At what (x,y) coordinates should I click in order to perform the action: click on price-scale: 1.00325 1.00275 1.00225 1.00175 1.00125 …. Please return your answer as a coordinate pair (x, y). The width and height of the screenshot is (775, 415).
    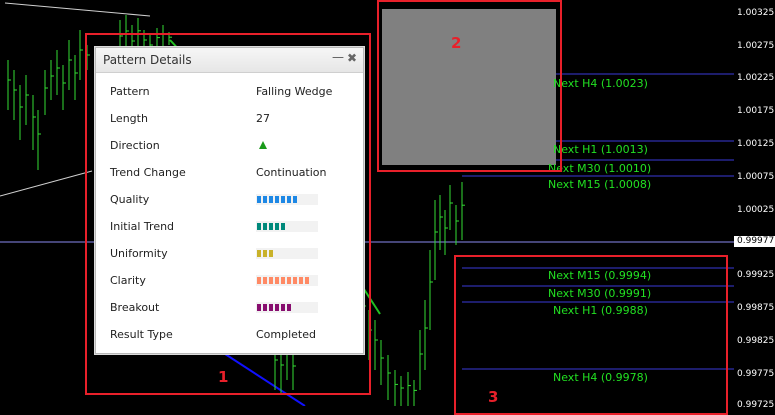
    Looking at the image, I should click on (754, 205).